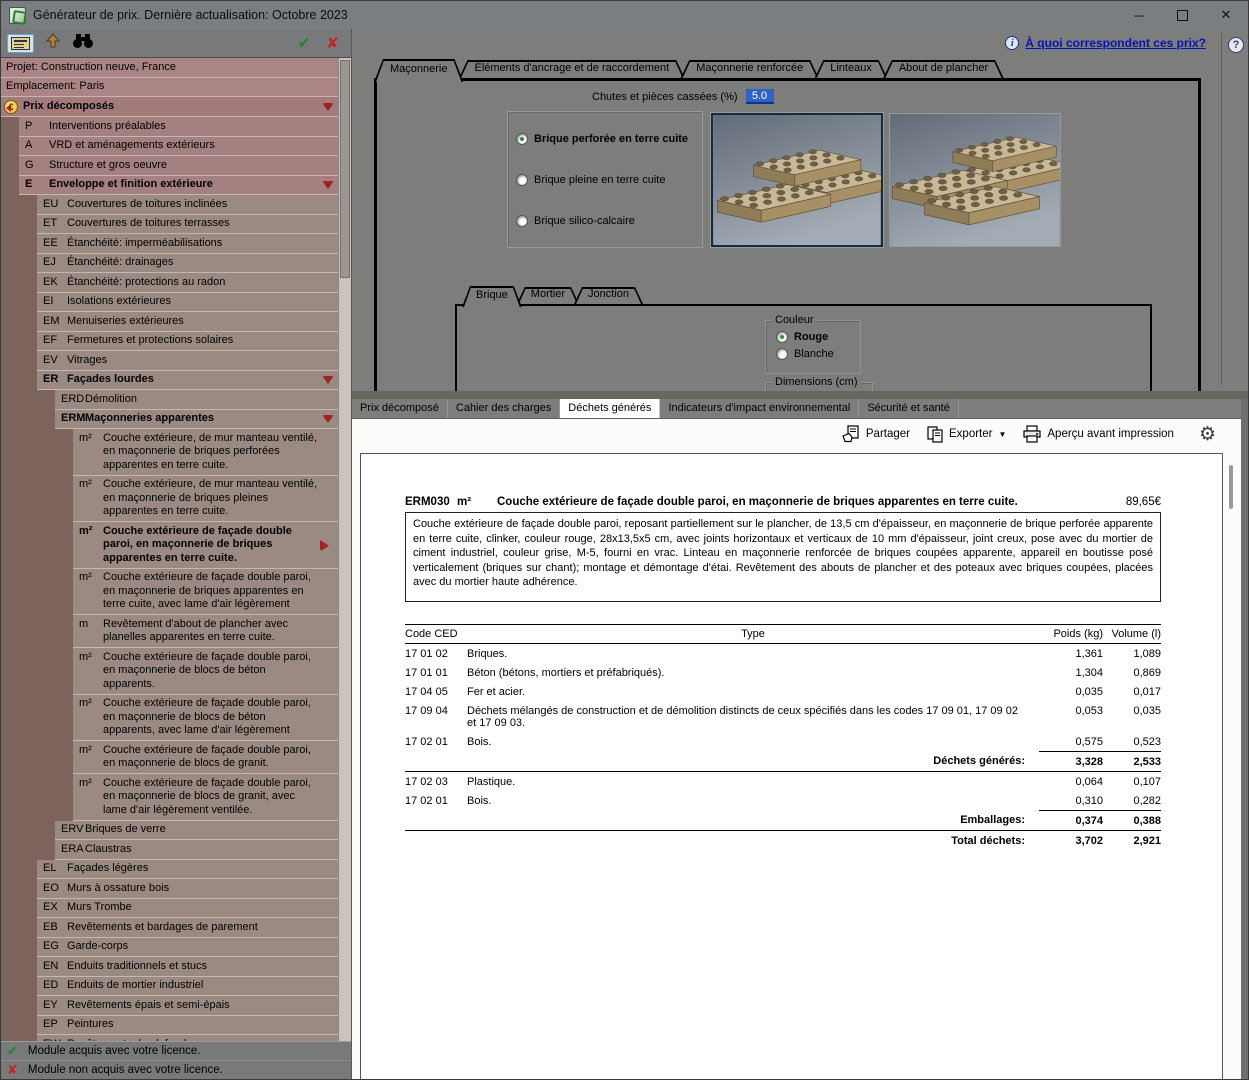  Describe the element at coordinates (169, 224) in the screenshot. I see `tree-item-et: ET Couvertures de toitures terrasses` at that location.